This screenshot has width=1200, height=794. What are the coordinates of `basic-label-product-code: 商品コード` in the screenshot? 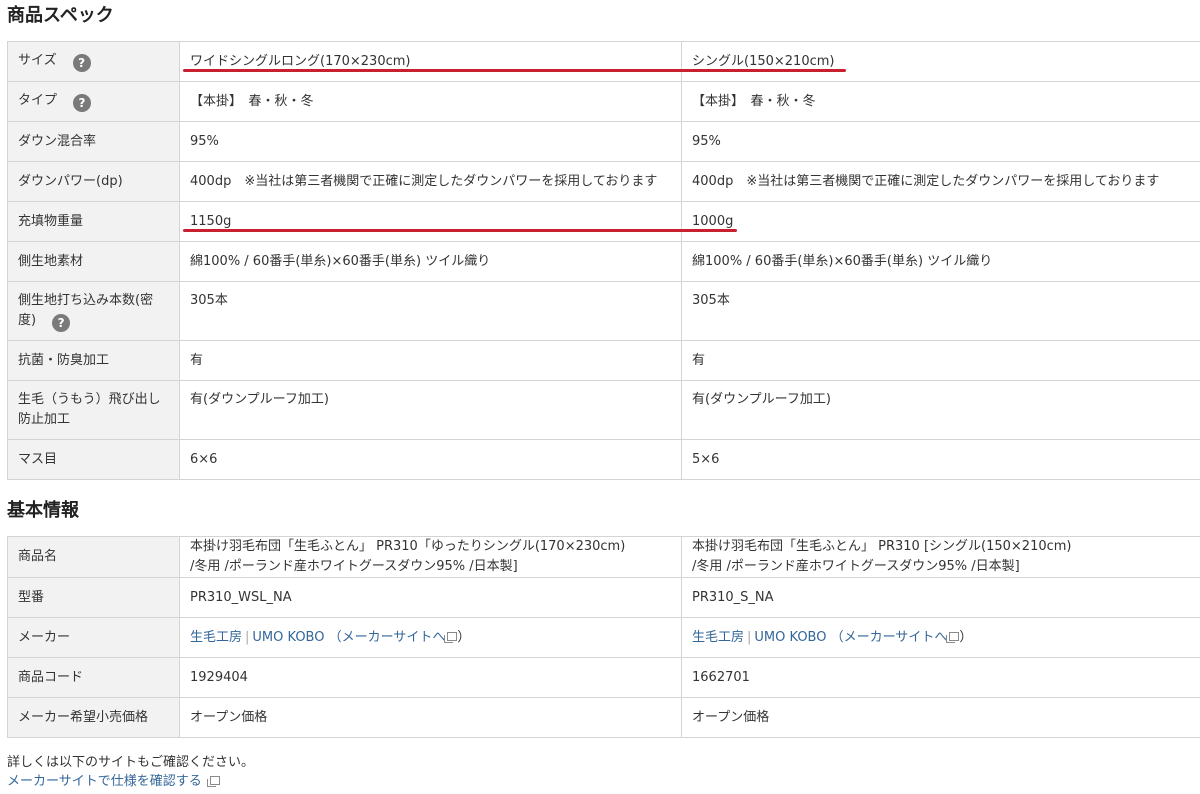 It's located at (93, 677).